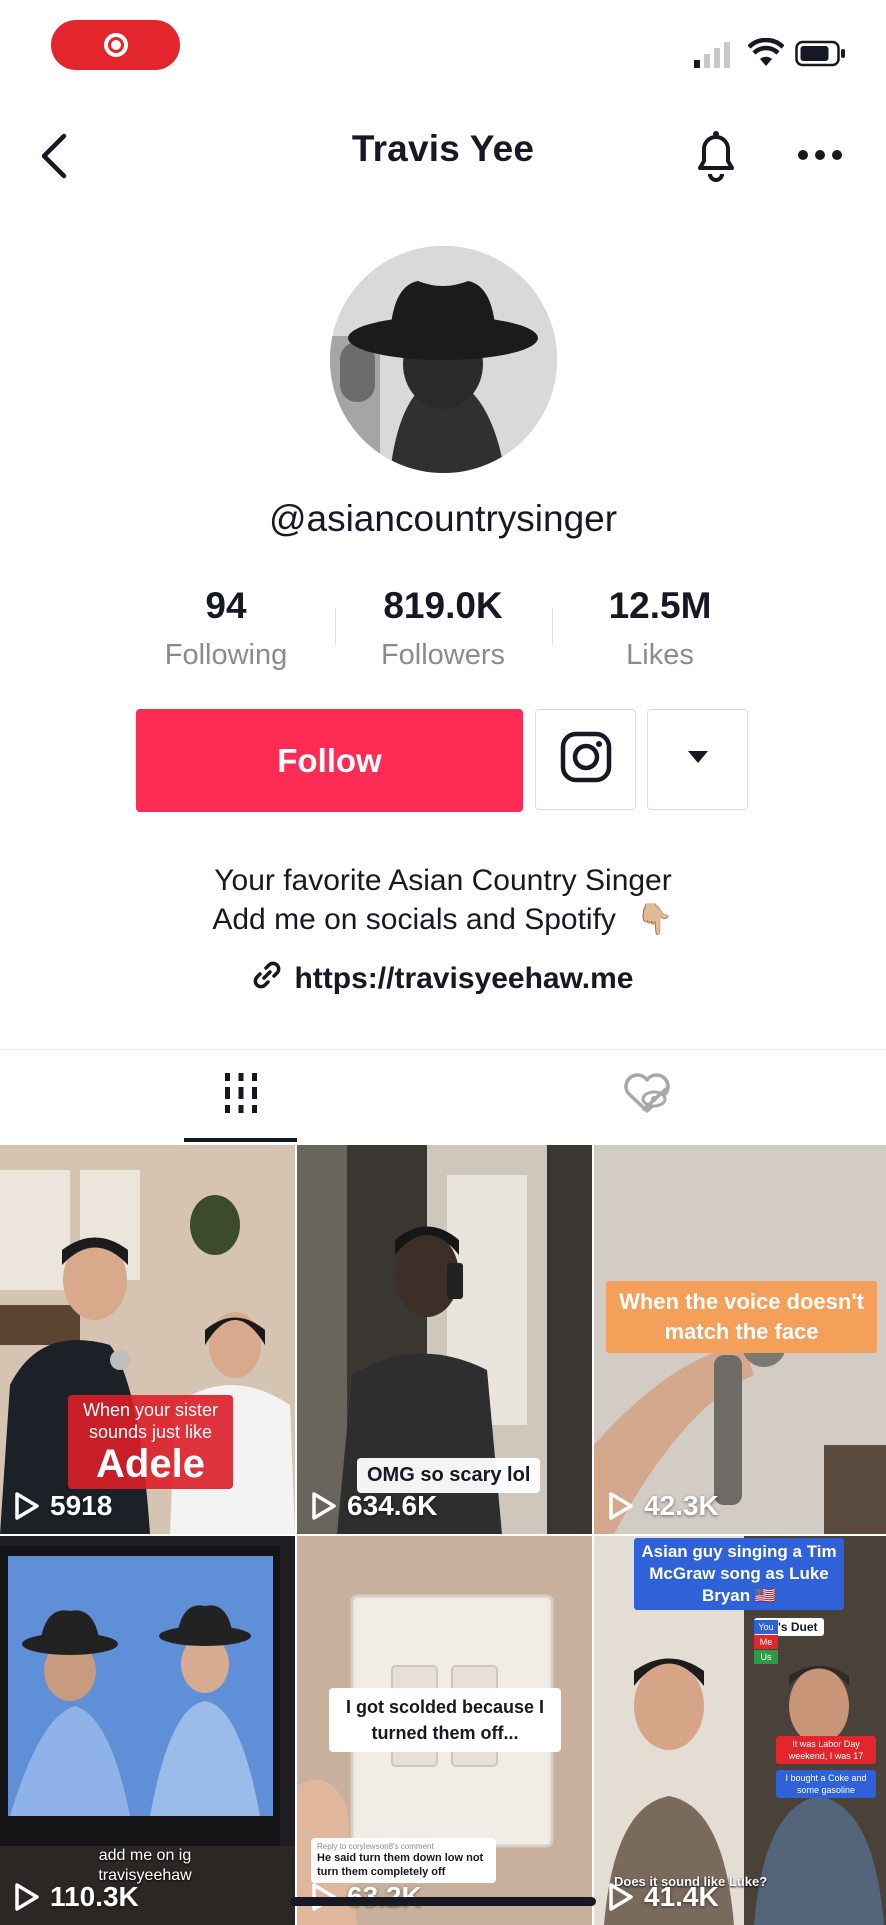  Describe the element at coordinates (150, 1421) in the screenshot. I see `caption-small: When your sister sounds just like` at that location.